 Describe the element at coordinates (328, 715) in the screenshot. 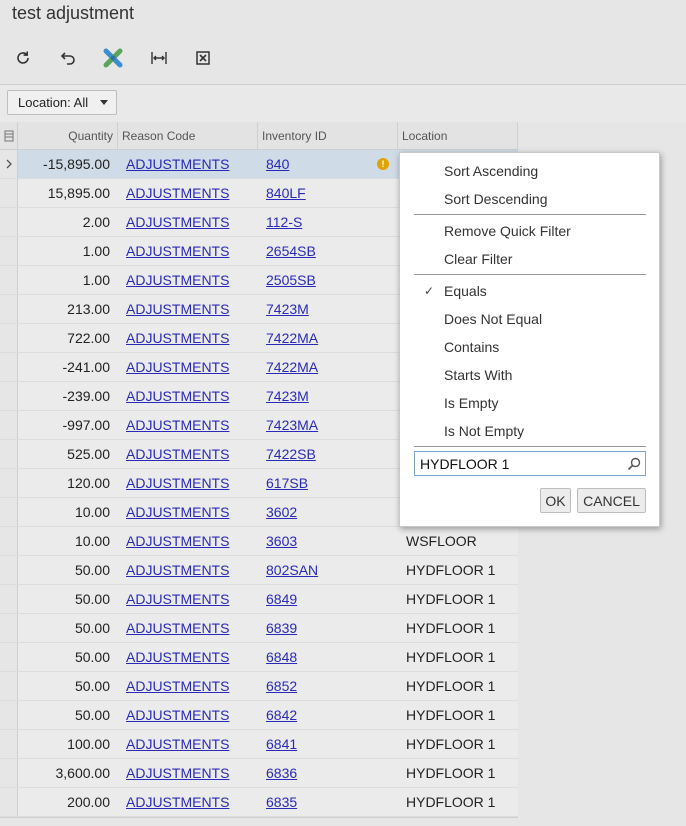

I see `inventory-id-cell: 6842` at that location.